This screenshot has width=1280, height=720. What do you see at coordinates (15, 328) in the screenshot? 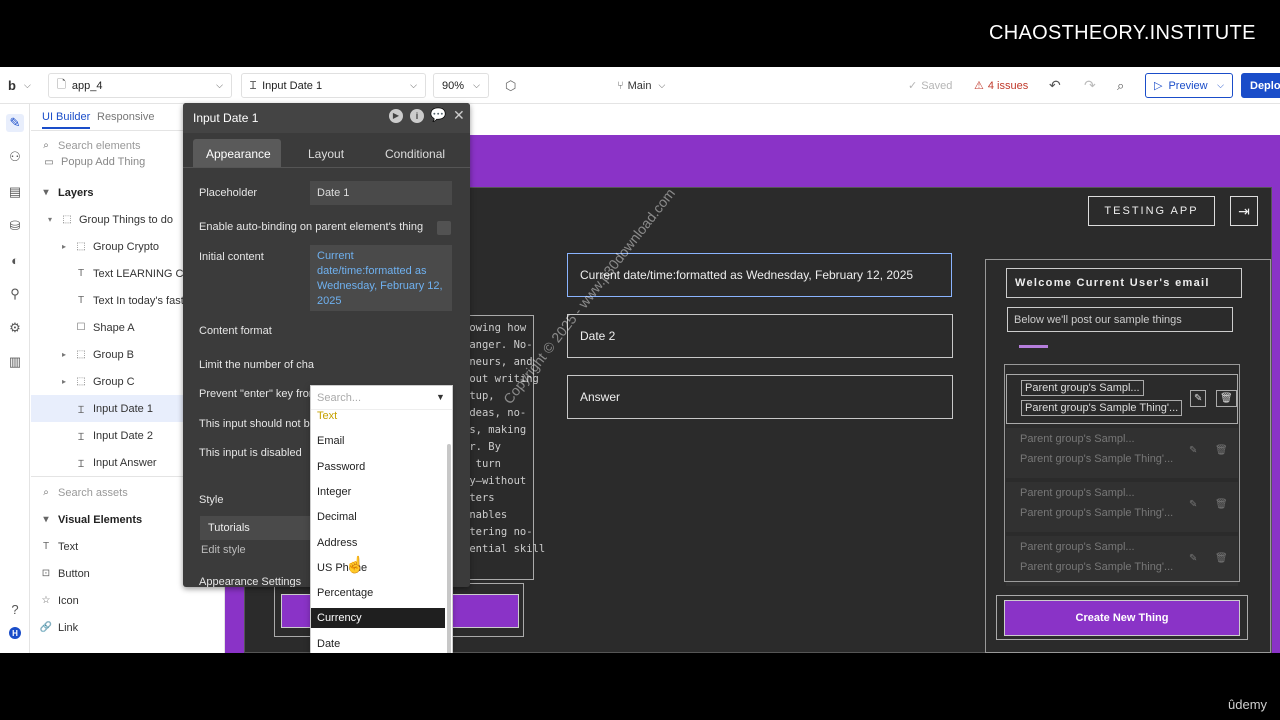
I see `settings-gear-icon: ⚙` at bounding box center [15, 328].